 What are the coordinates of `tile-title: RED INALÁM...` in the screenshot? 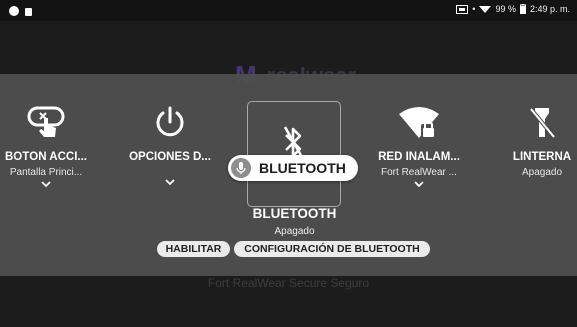 It's located at (419, 157).